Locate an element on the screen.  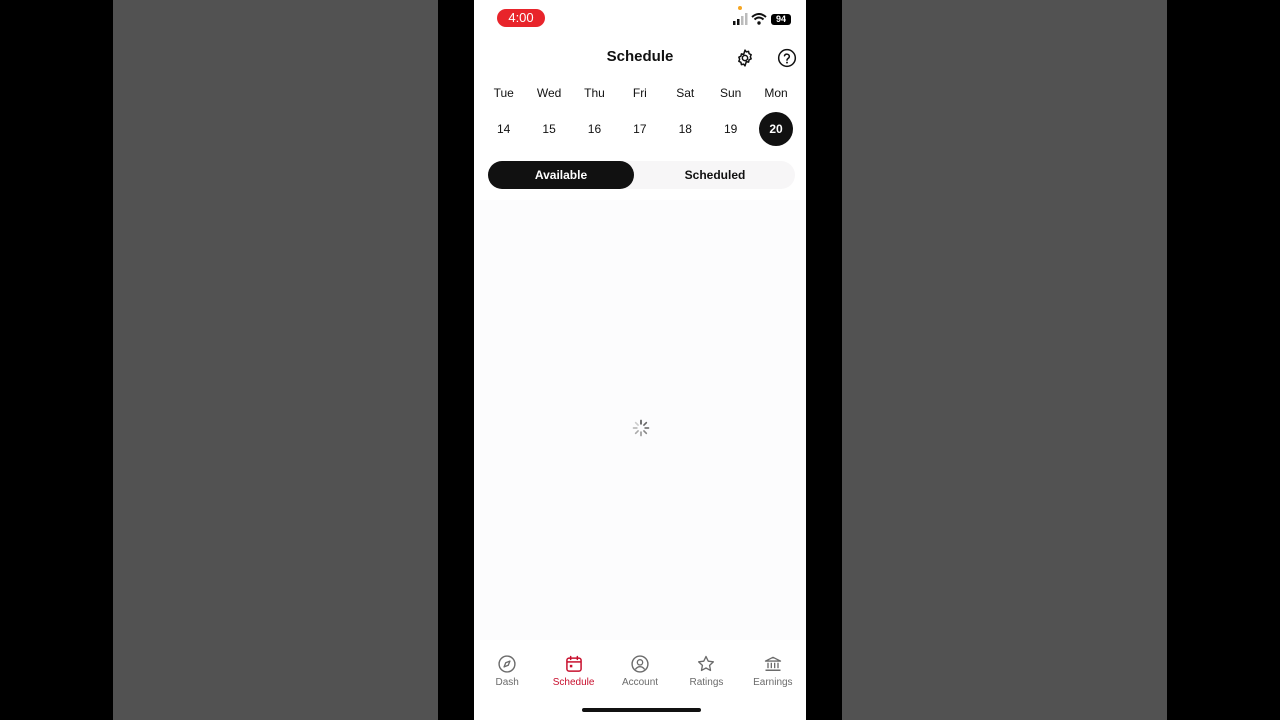
date-number: 16 is located at coordinates (594, 129).